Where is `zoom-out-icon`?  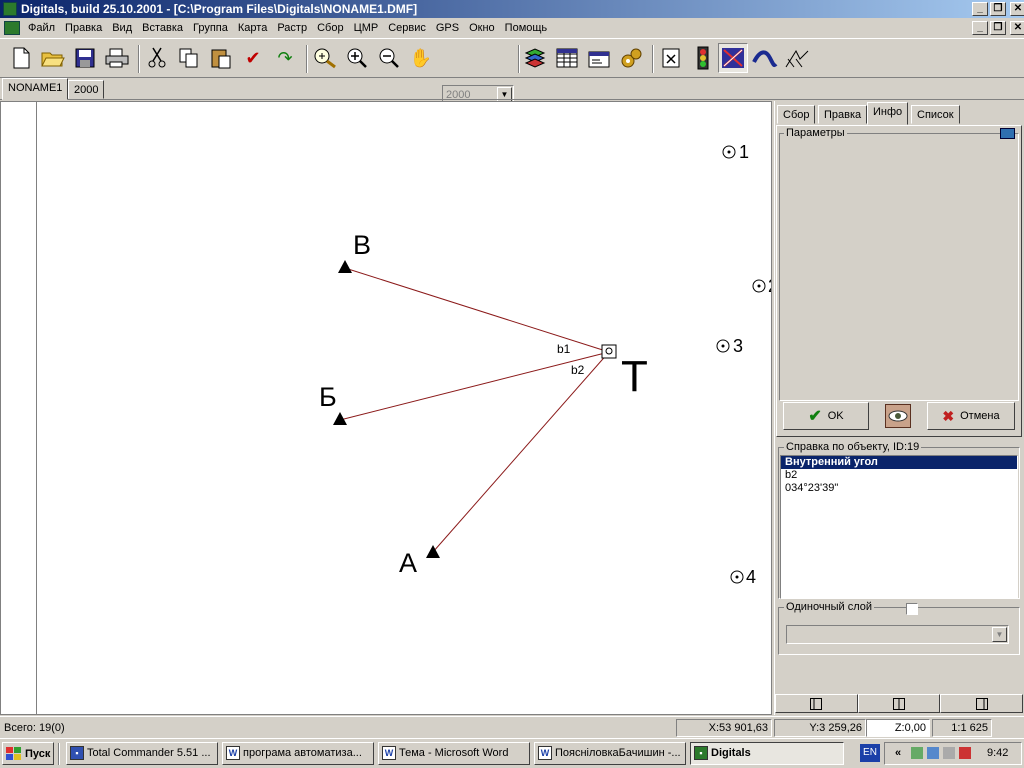
zoom-out-icon is located at coordinates (389, 58).